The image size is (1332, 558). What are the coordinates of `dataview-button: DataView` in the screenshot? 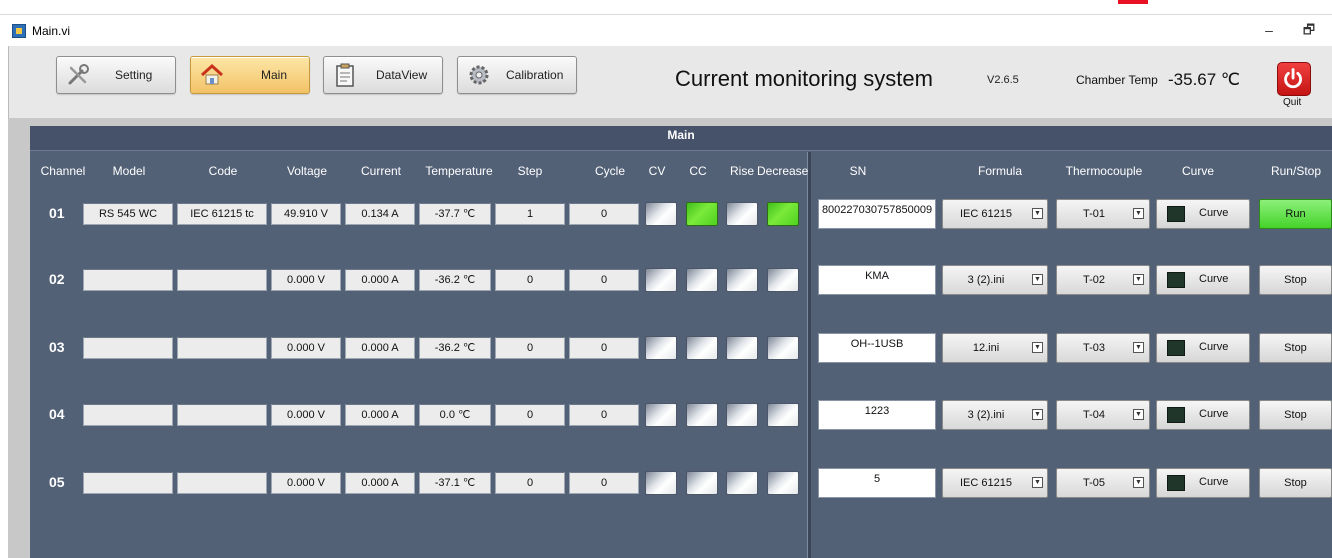 It's located at (383, 75).